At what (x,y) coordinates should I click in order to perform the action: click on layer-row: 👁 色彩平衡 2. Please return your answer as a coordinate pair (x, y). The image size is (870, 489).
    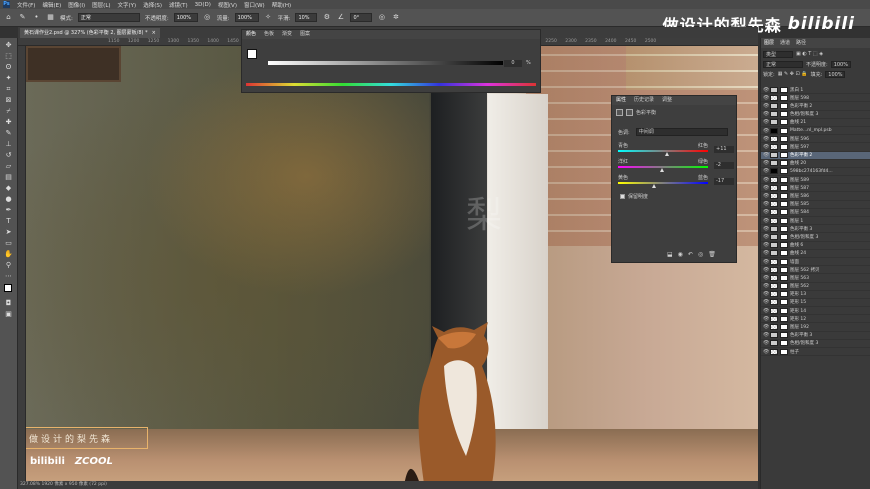
    Looking at the image, I should click on (815, 155).